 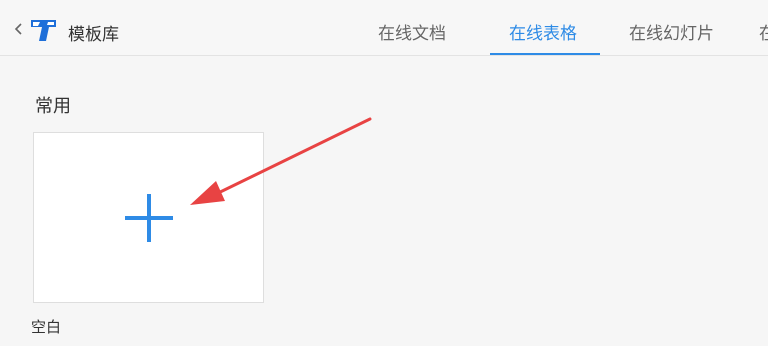 What do you see at coordinates (545, 54) in the screenshot?
I see `active-tab-indicator` at bounding box center [545, 54].